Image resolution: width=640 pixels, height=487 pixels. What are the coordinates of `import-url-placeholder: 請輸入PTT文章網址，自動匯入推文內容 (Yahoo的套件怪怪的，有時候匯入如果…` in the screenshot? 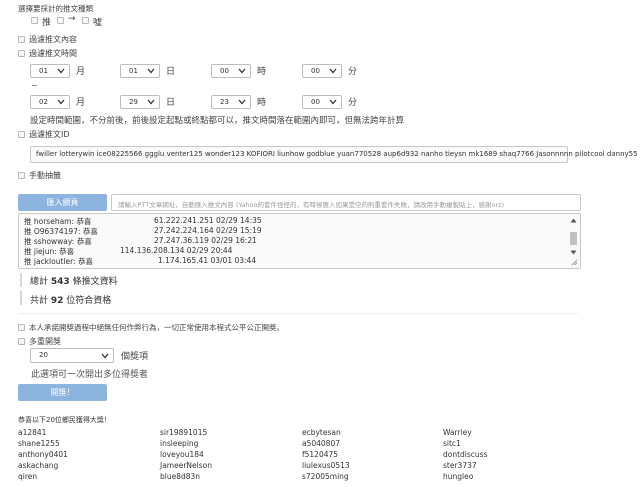 It's located at (311, 204).